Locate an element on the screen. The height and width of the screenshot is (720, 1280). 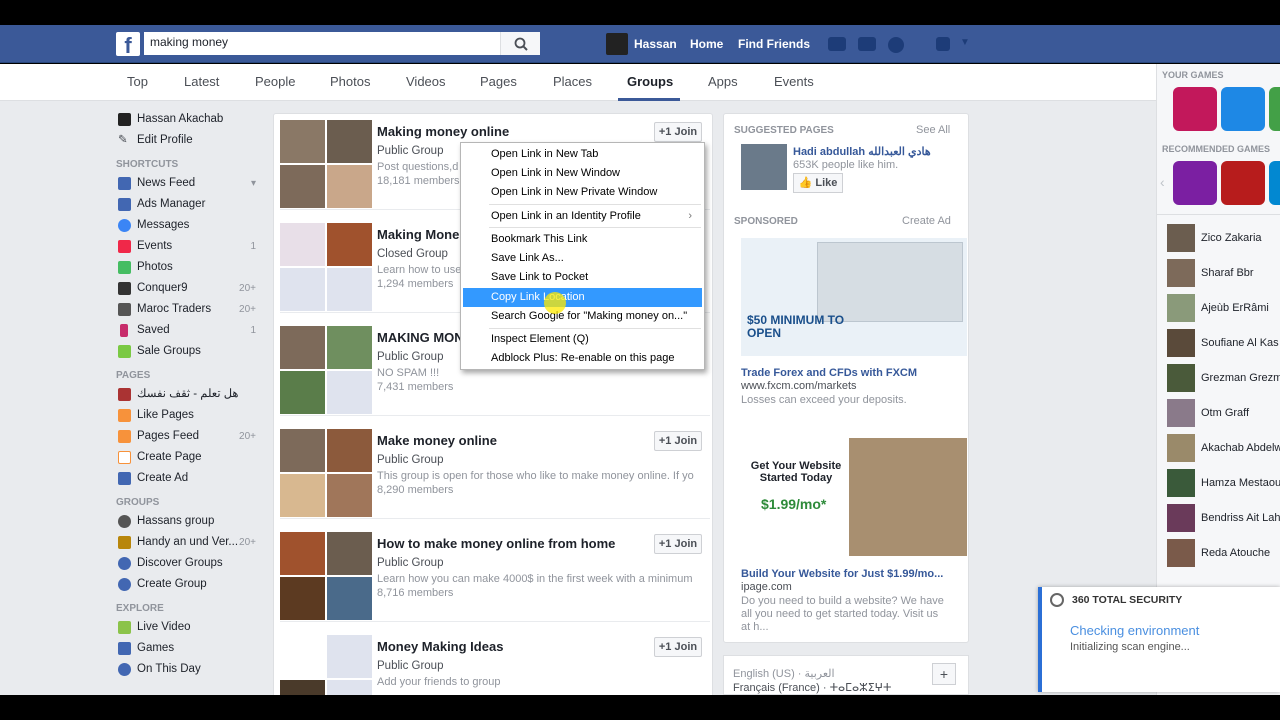
chat-contact: Otm Graff is located at coordinates (1223, 414).